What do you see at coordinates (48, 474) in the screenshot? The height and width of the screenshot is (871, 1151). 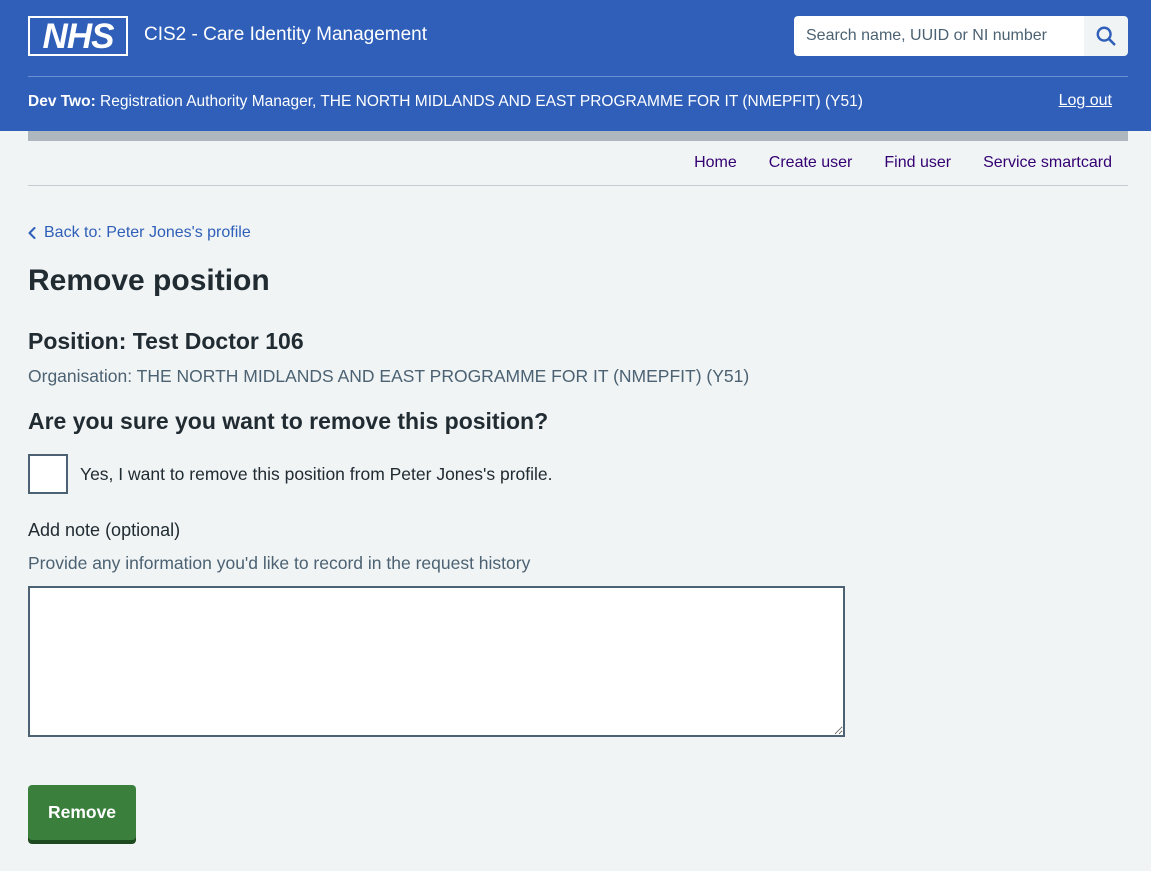 I see `confirm-checkbox` at bounding box center [48, 474].